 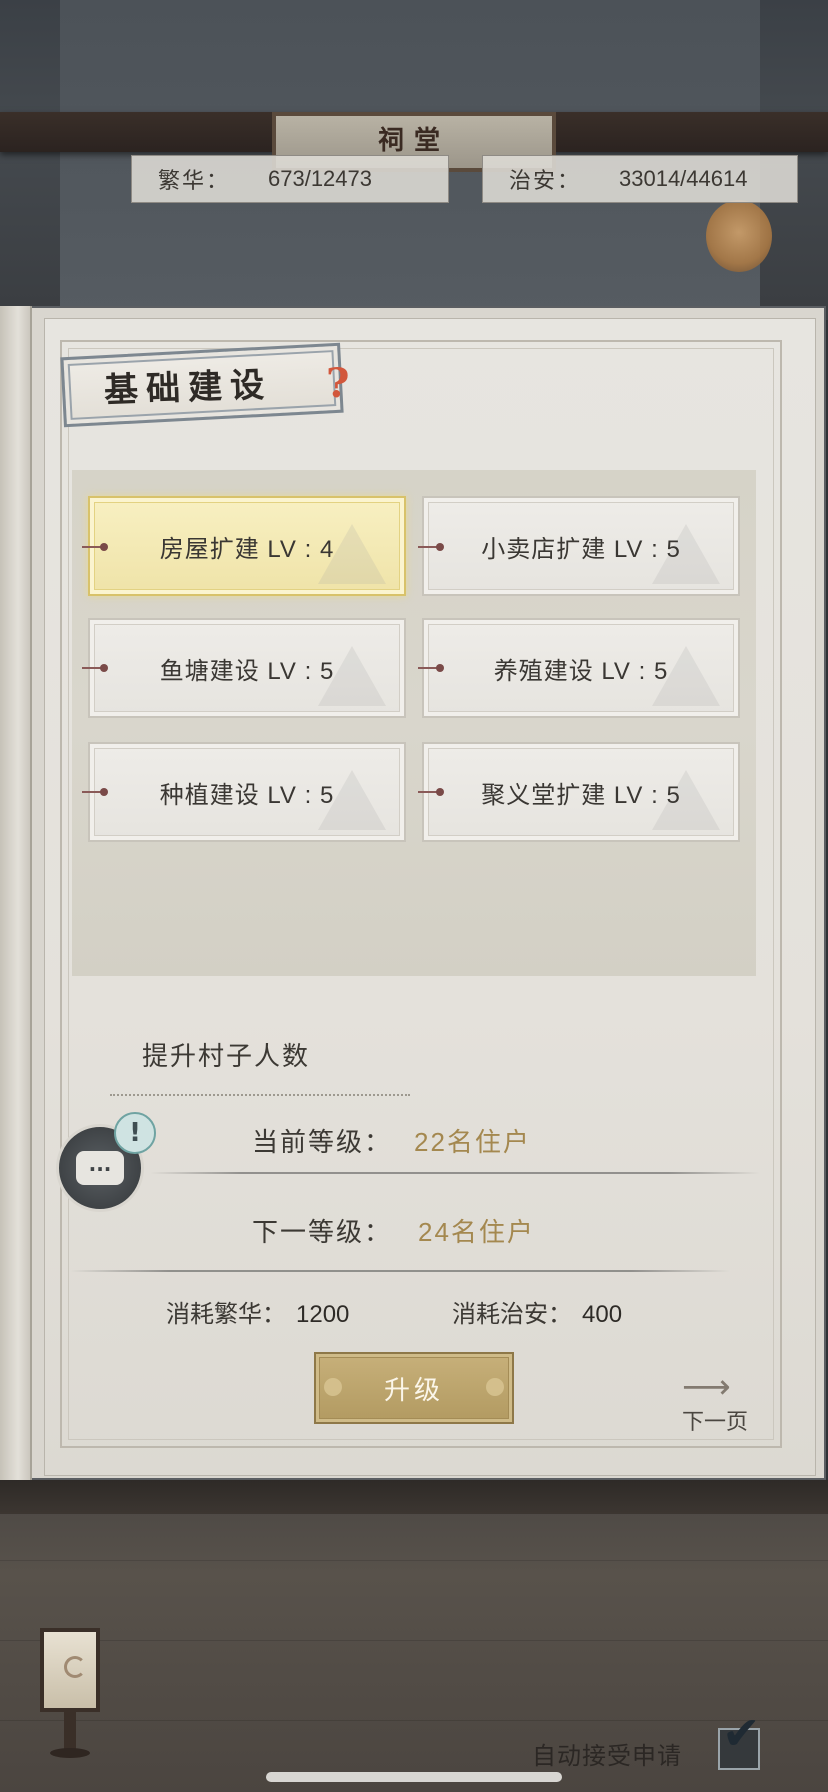 I want to click on upgrade-button-label: 升级, so click(x=413, y=1389).